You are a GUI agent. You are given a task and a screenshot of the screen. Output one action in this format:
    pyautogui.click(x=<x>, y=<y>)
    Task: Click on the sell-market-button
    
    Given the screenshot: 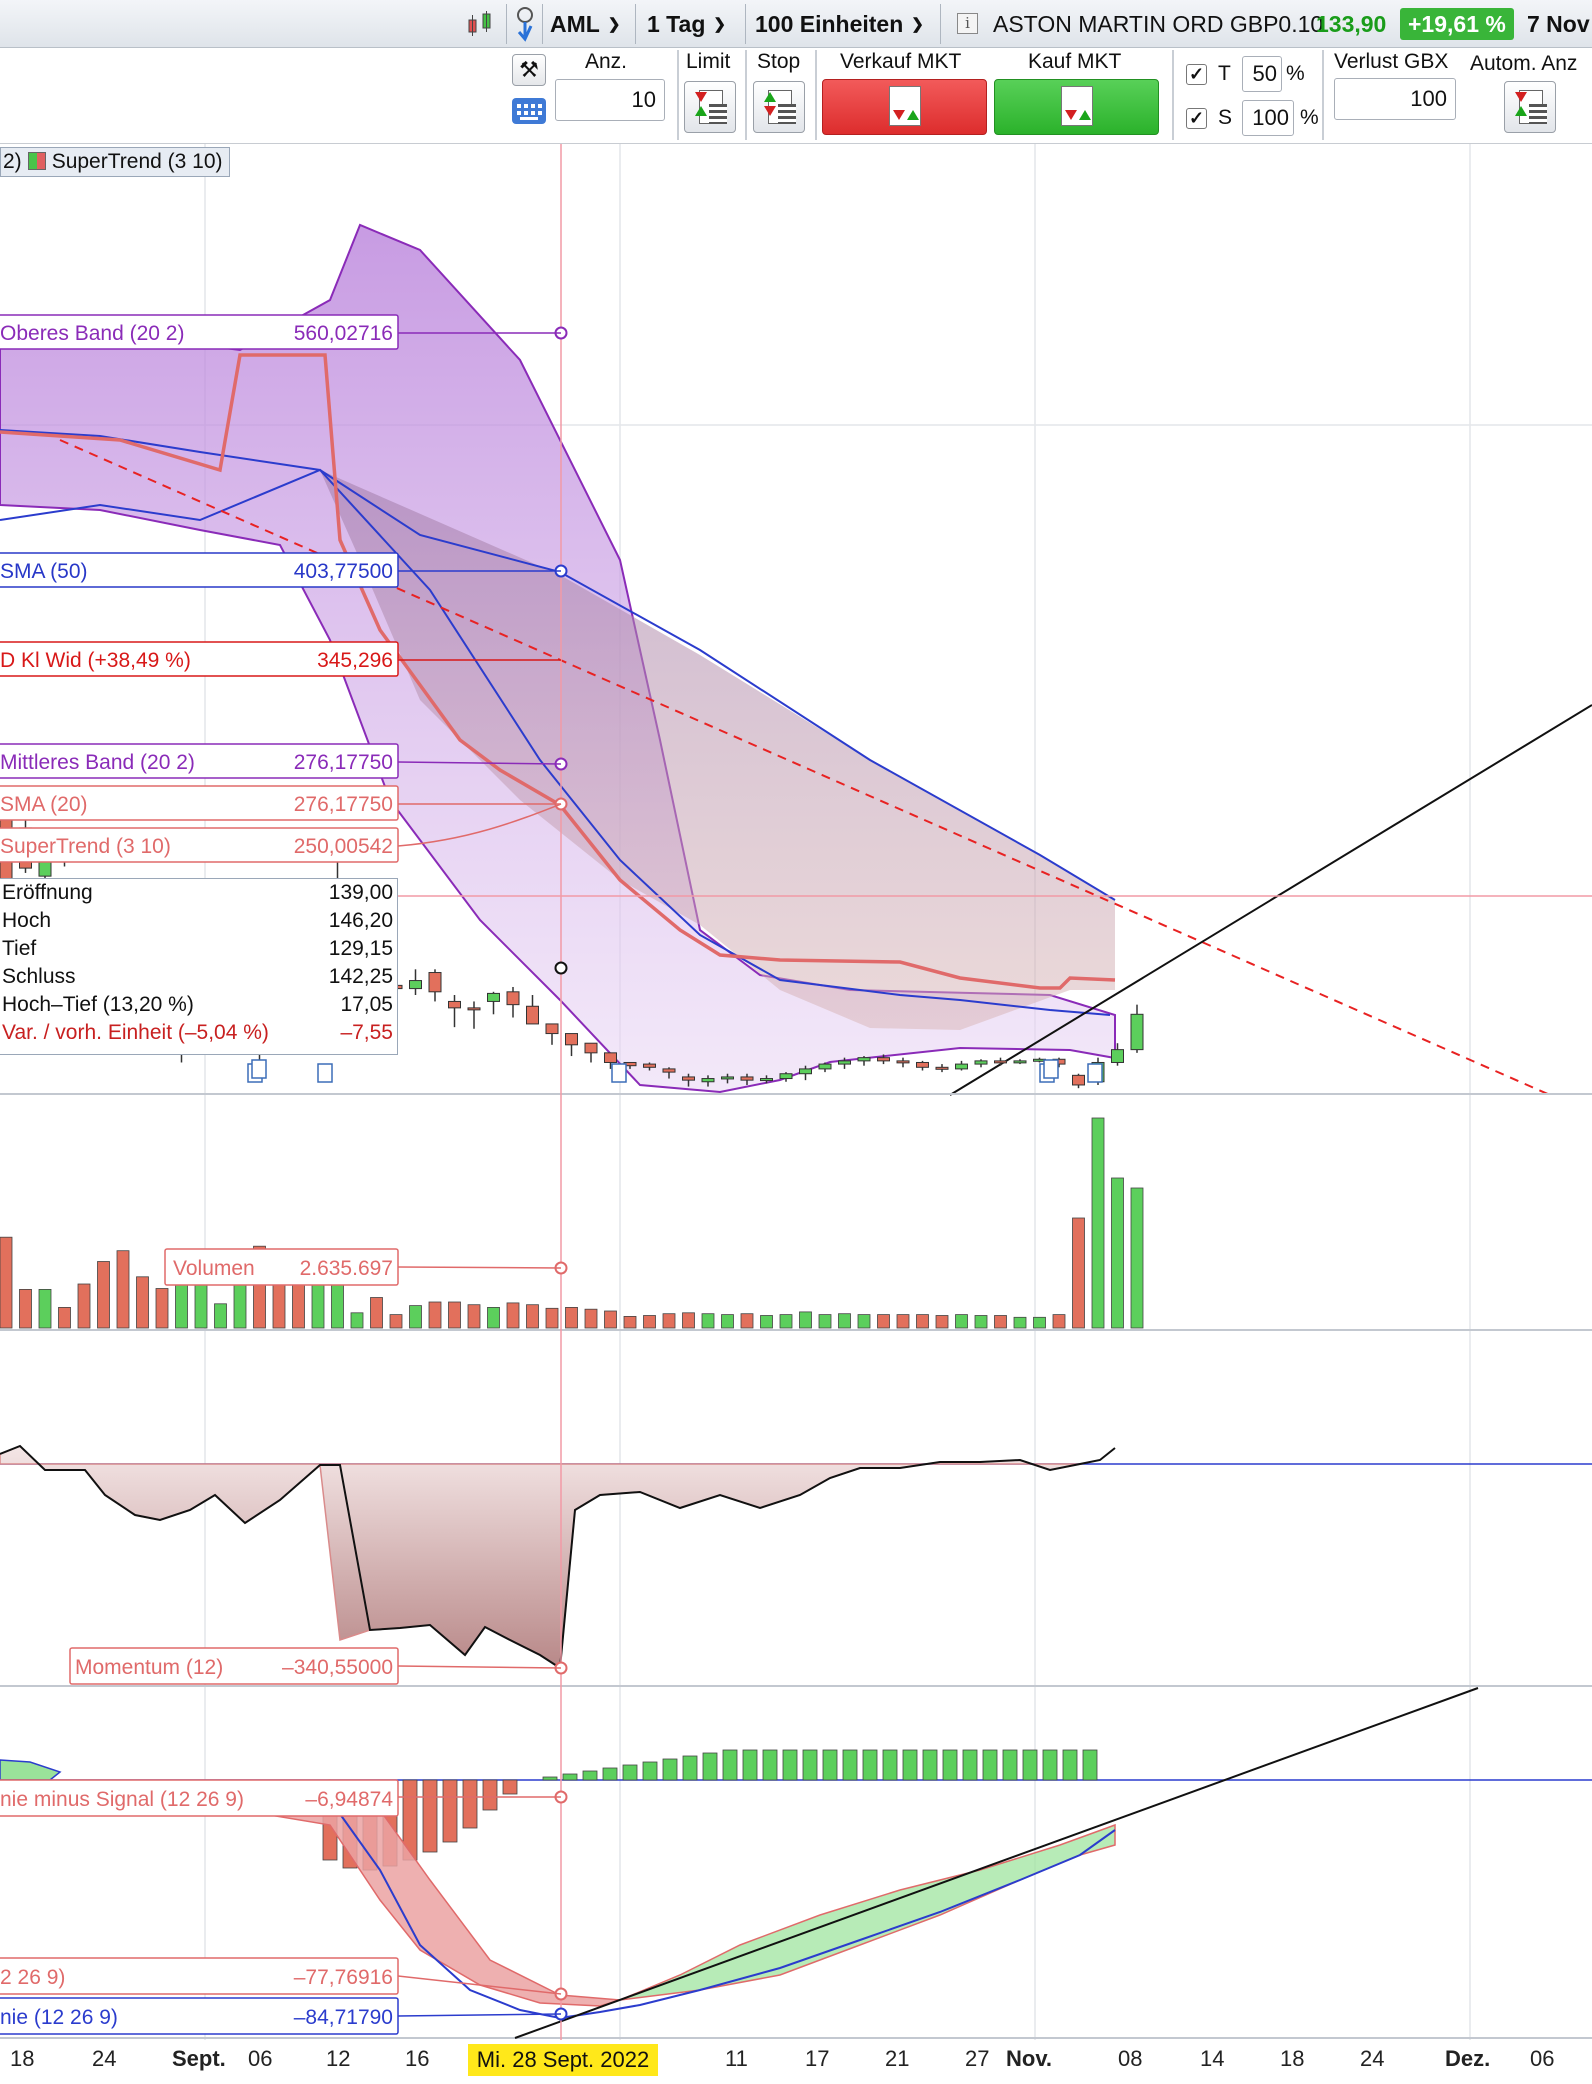 What is the action you would take?
    pyautogui.click(x=904, y=107)
    